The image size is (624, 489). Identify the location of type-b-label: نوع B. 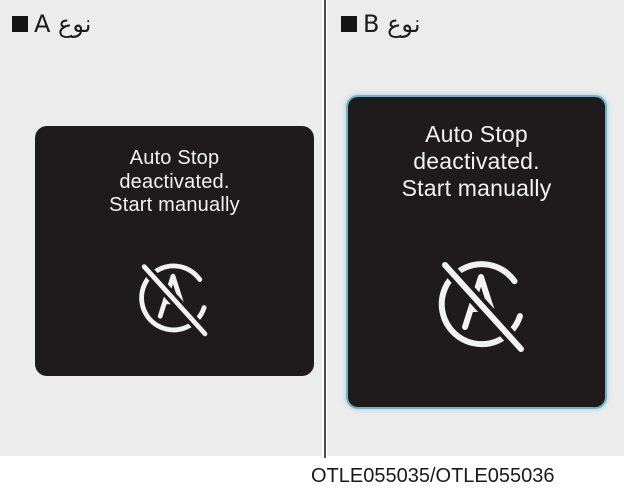
(381, 24).